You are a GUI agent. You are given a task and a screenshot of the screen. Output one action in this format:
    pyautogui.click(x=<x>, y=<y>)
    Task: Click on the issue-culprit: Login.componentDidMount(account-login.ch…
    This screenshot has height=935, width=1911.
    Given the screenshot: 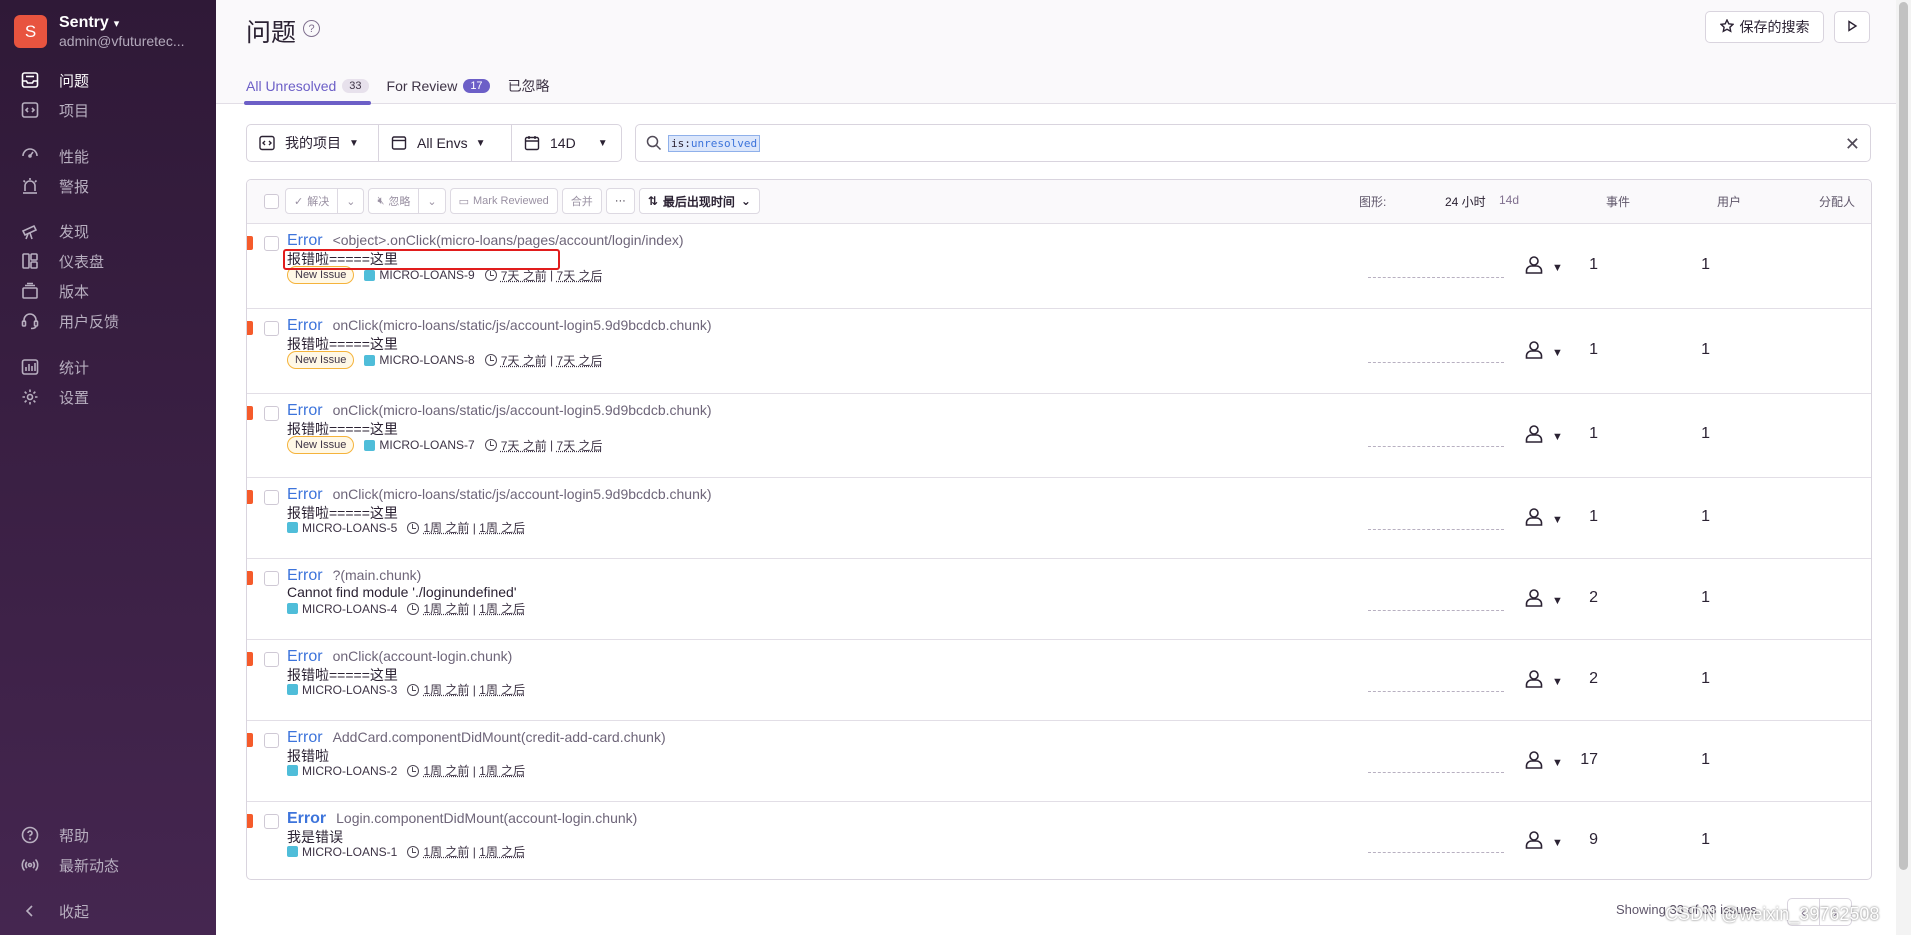 What is the action you would take?
    pyautogui.click(x=487, y=818)
    